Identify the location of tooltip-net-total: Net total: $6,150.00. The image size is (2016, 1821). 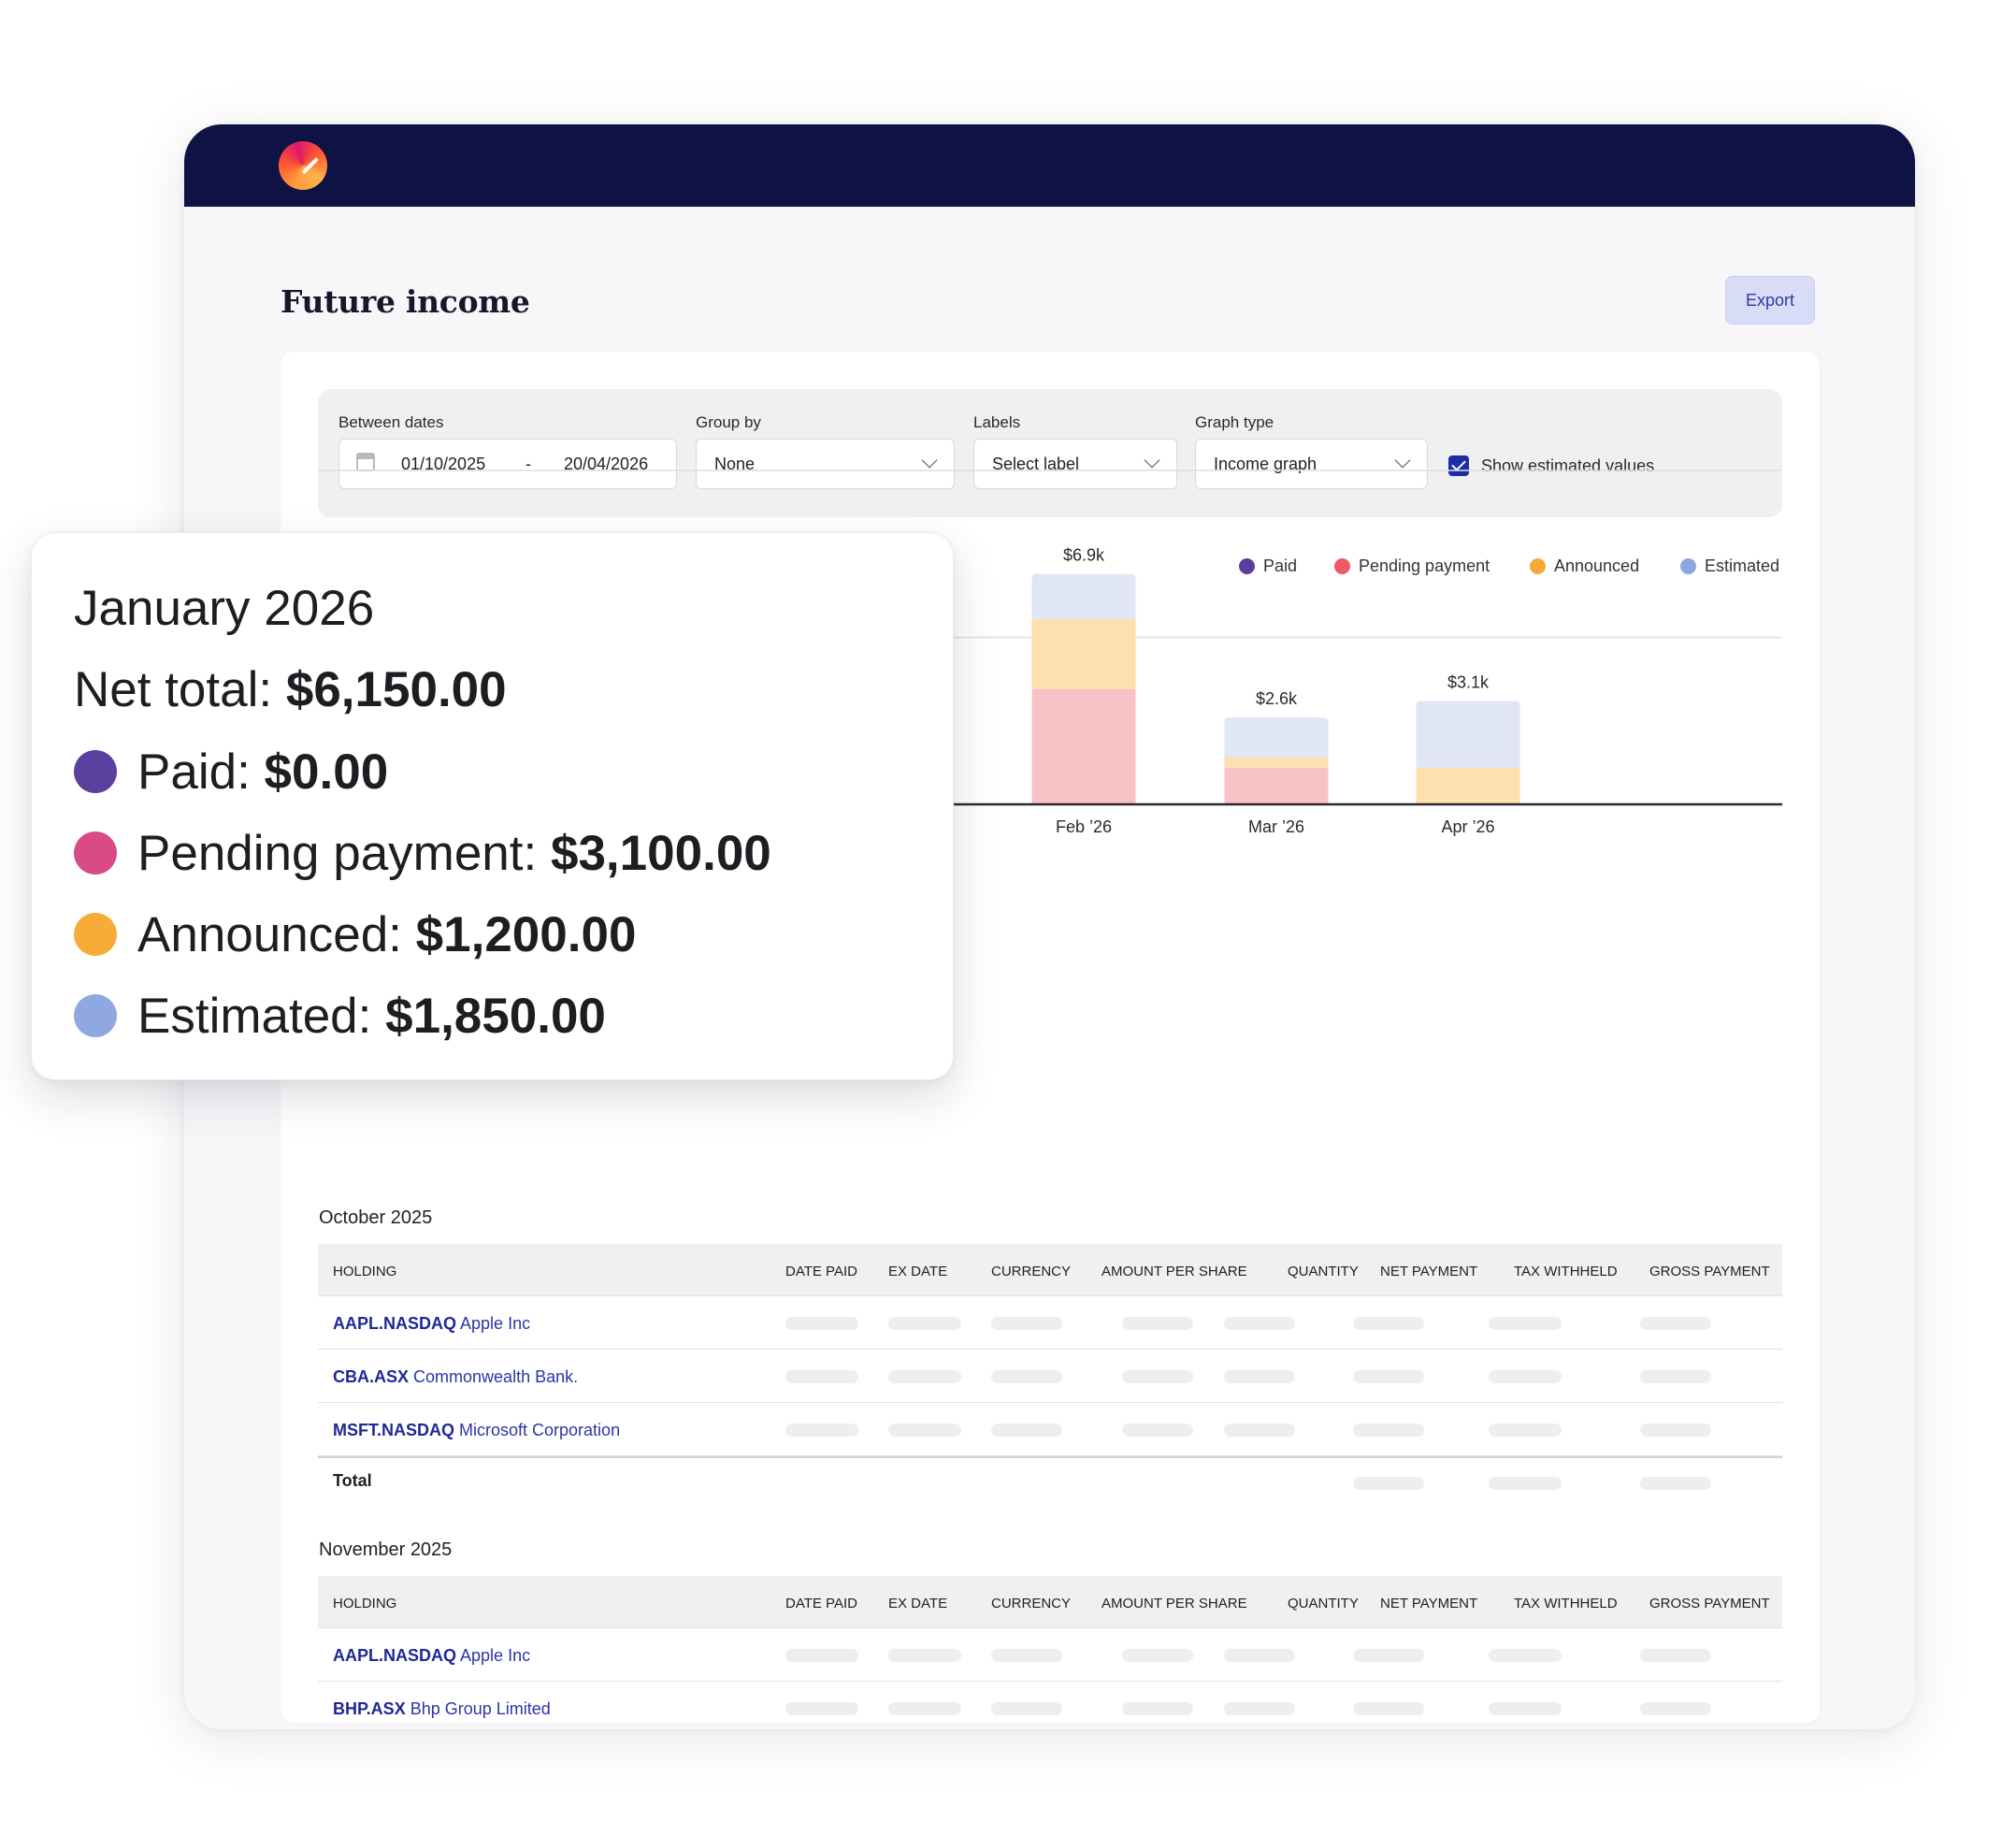
(290, 689).